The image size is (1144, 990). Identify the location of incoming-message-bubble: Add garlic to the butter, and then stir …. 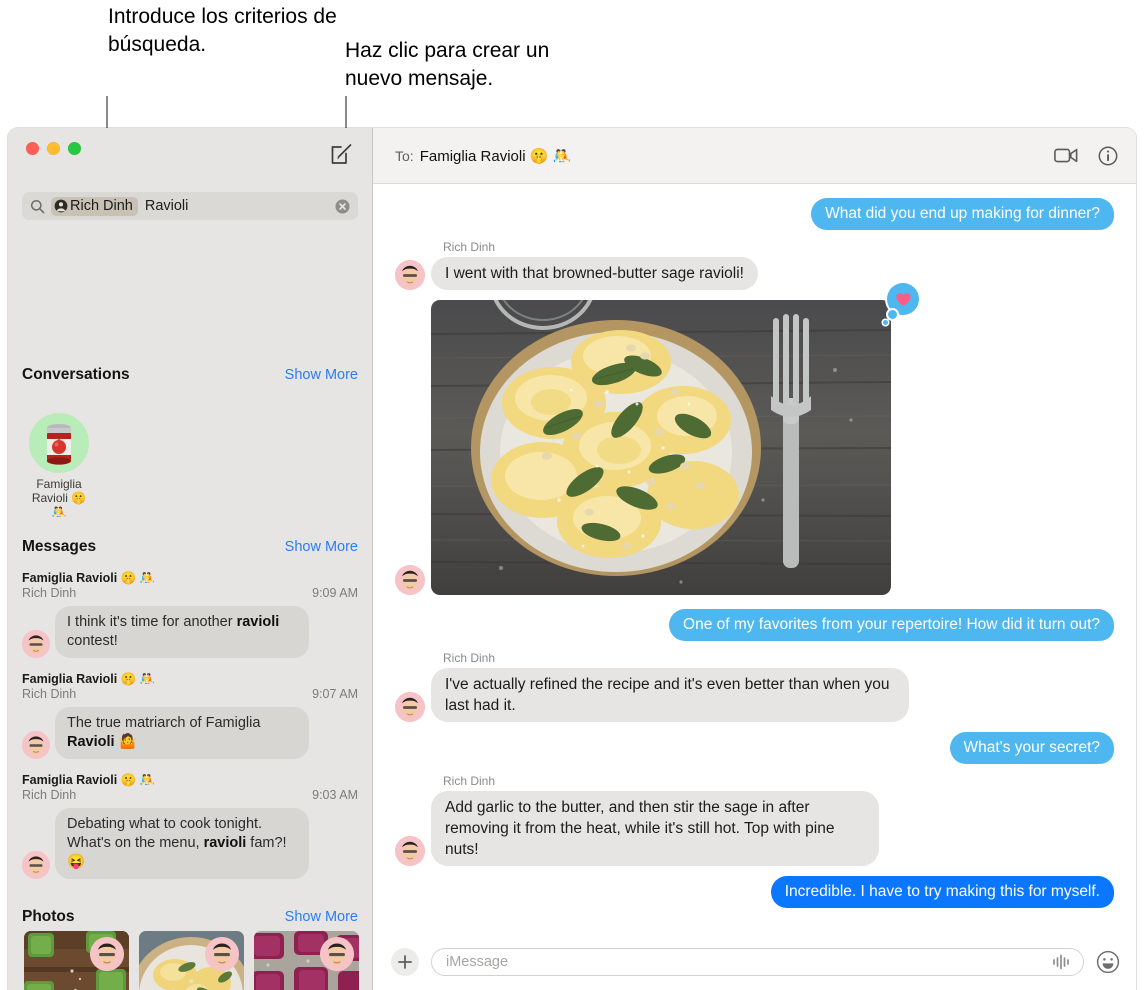
(655, 828).